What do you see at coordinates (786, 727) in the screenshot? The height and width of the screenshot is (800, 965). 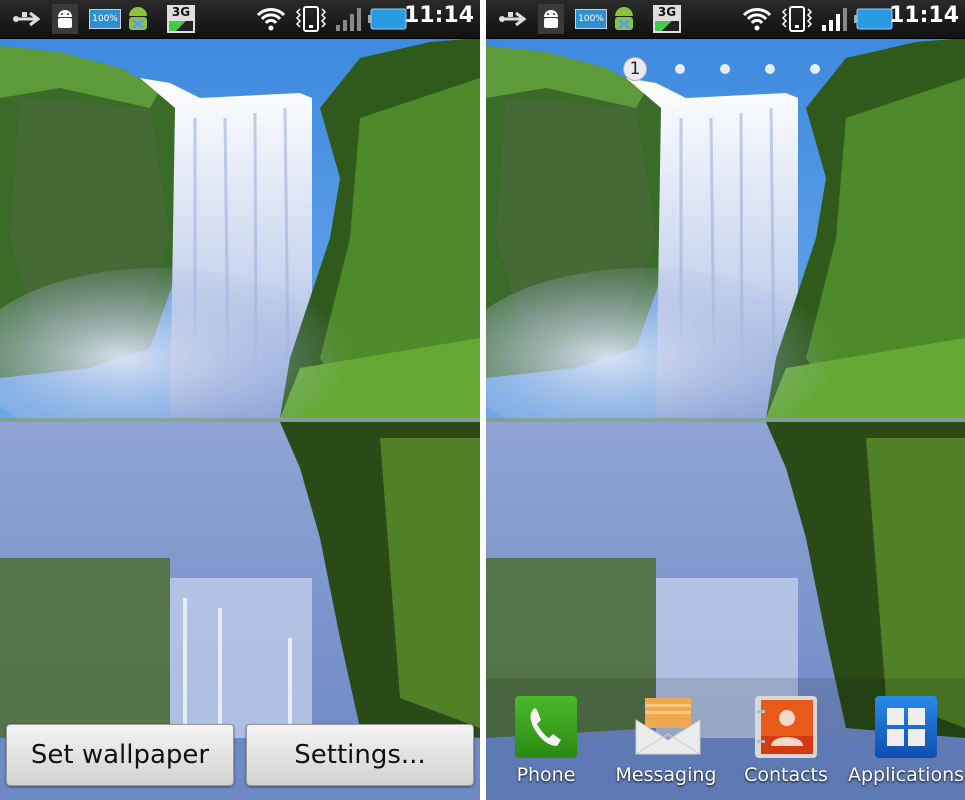 I see `contacts-icon` at bounding box center [786, 727].